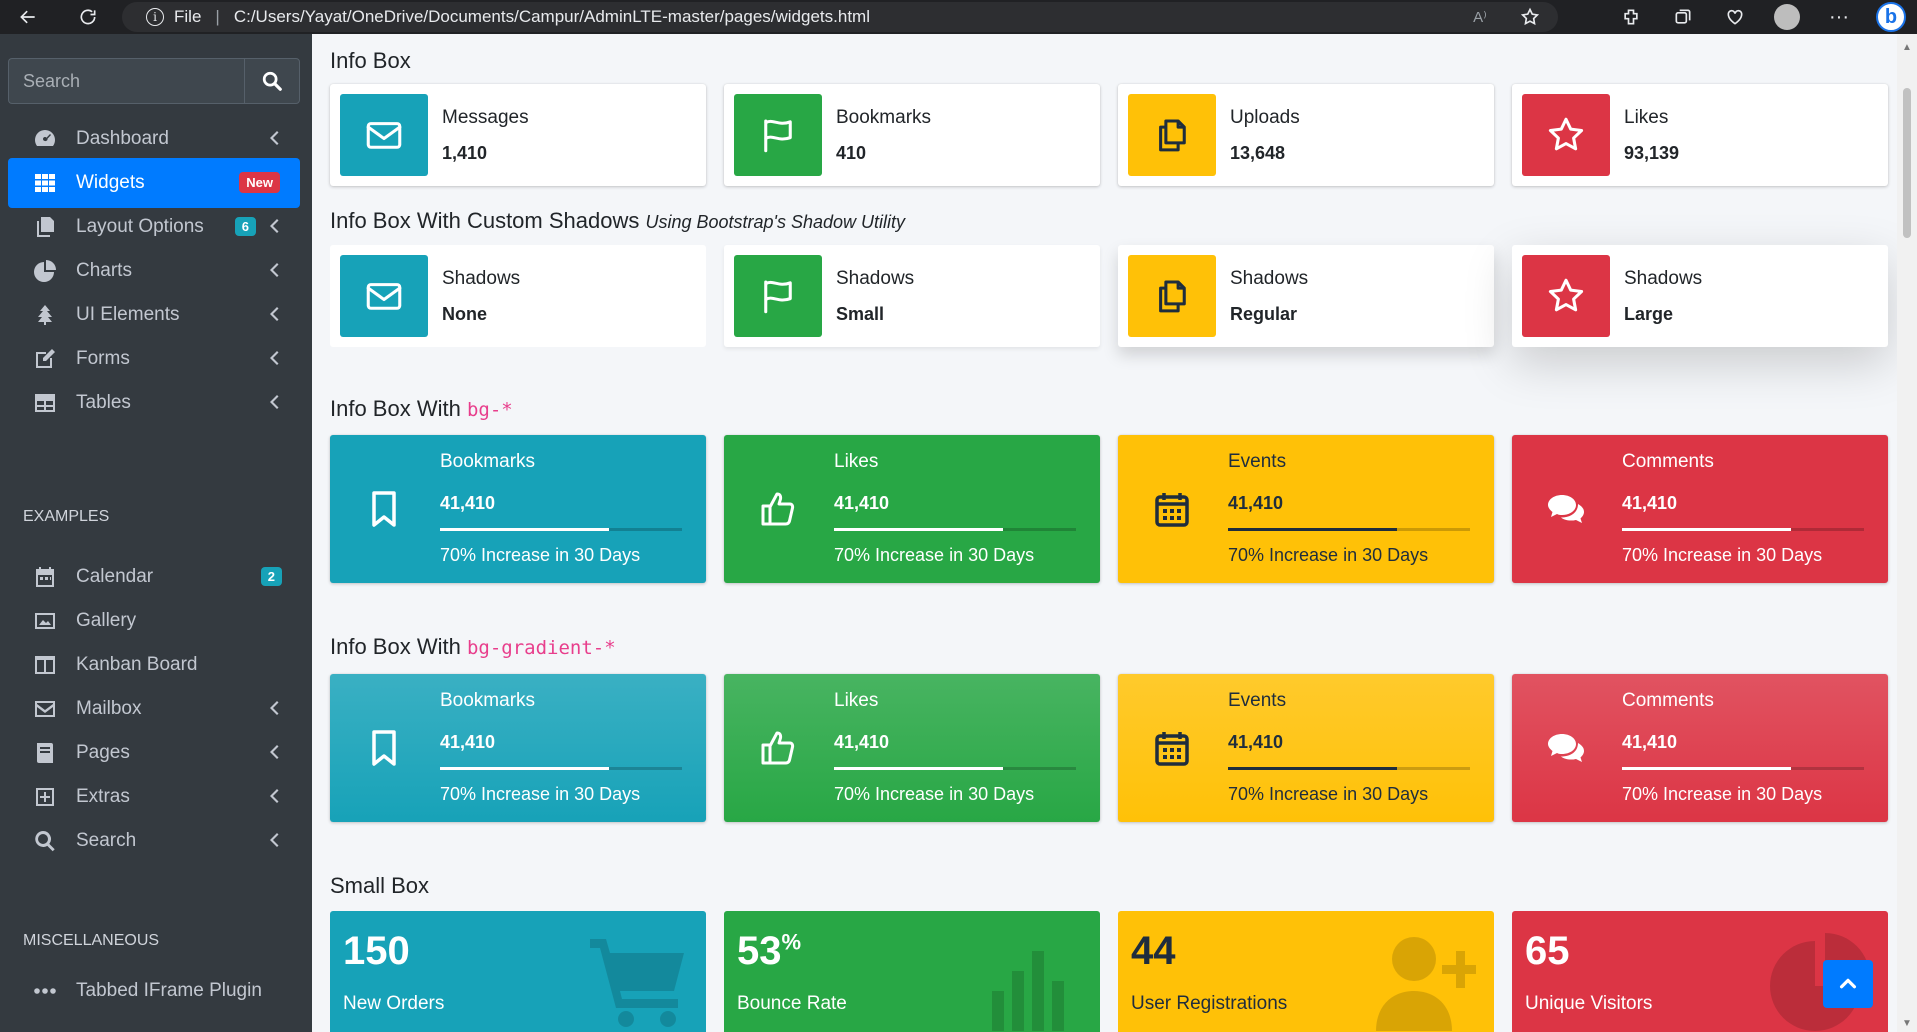 Image resolution: width=1917 pixels, height=1032 pixels. What do you see at coordinates (1547, 951) in the screenshot?
I see `small-box-number: 65` at bounding box center [1547, 951].